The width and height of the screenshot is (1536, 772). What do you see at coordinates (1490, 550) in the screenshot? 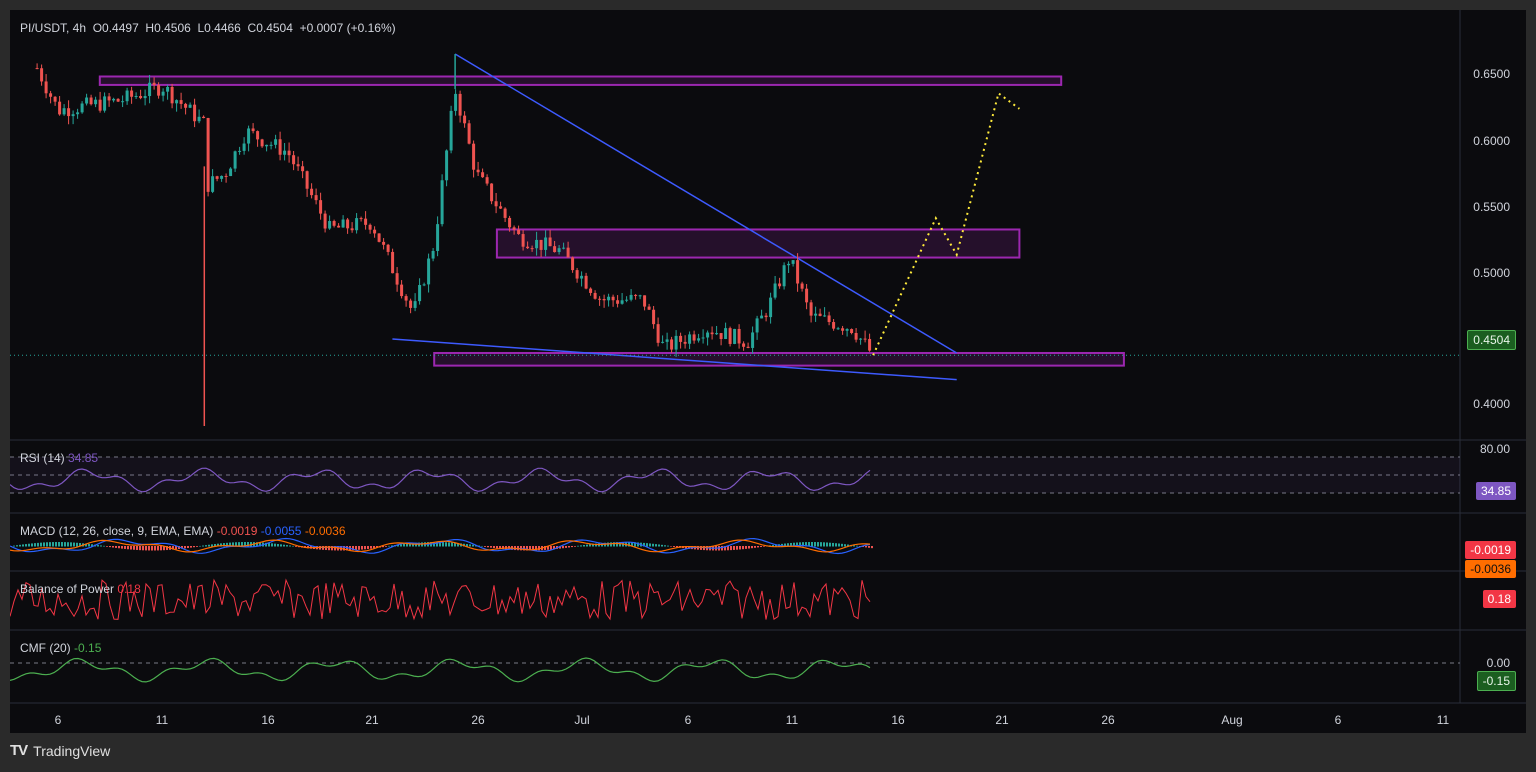
I see `macd-hist-tag: -0.0019` at bounding box center [1490, 550].